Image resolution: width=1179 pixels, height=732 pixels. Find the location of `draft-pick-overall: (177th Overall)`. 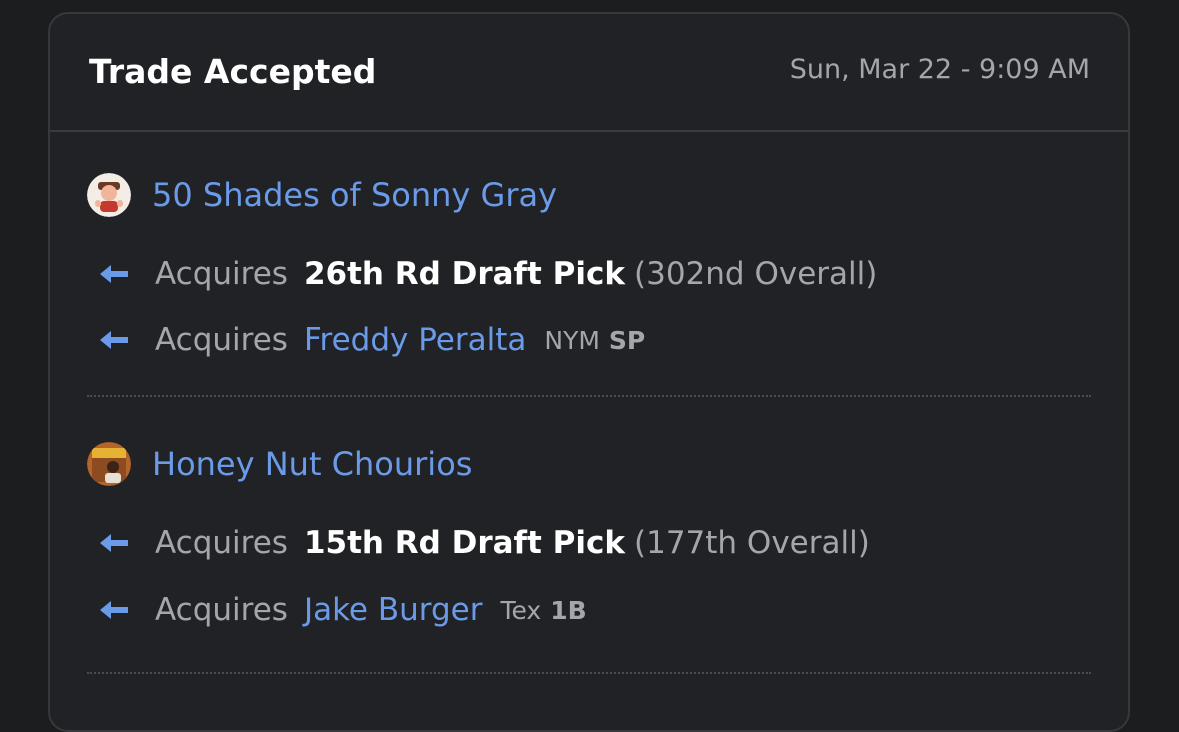

draft-pick-overall: (177th Overall) is located at coordinates (752, 543).